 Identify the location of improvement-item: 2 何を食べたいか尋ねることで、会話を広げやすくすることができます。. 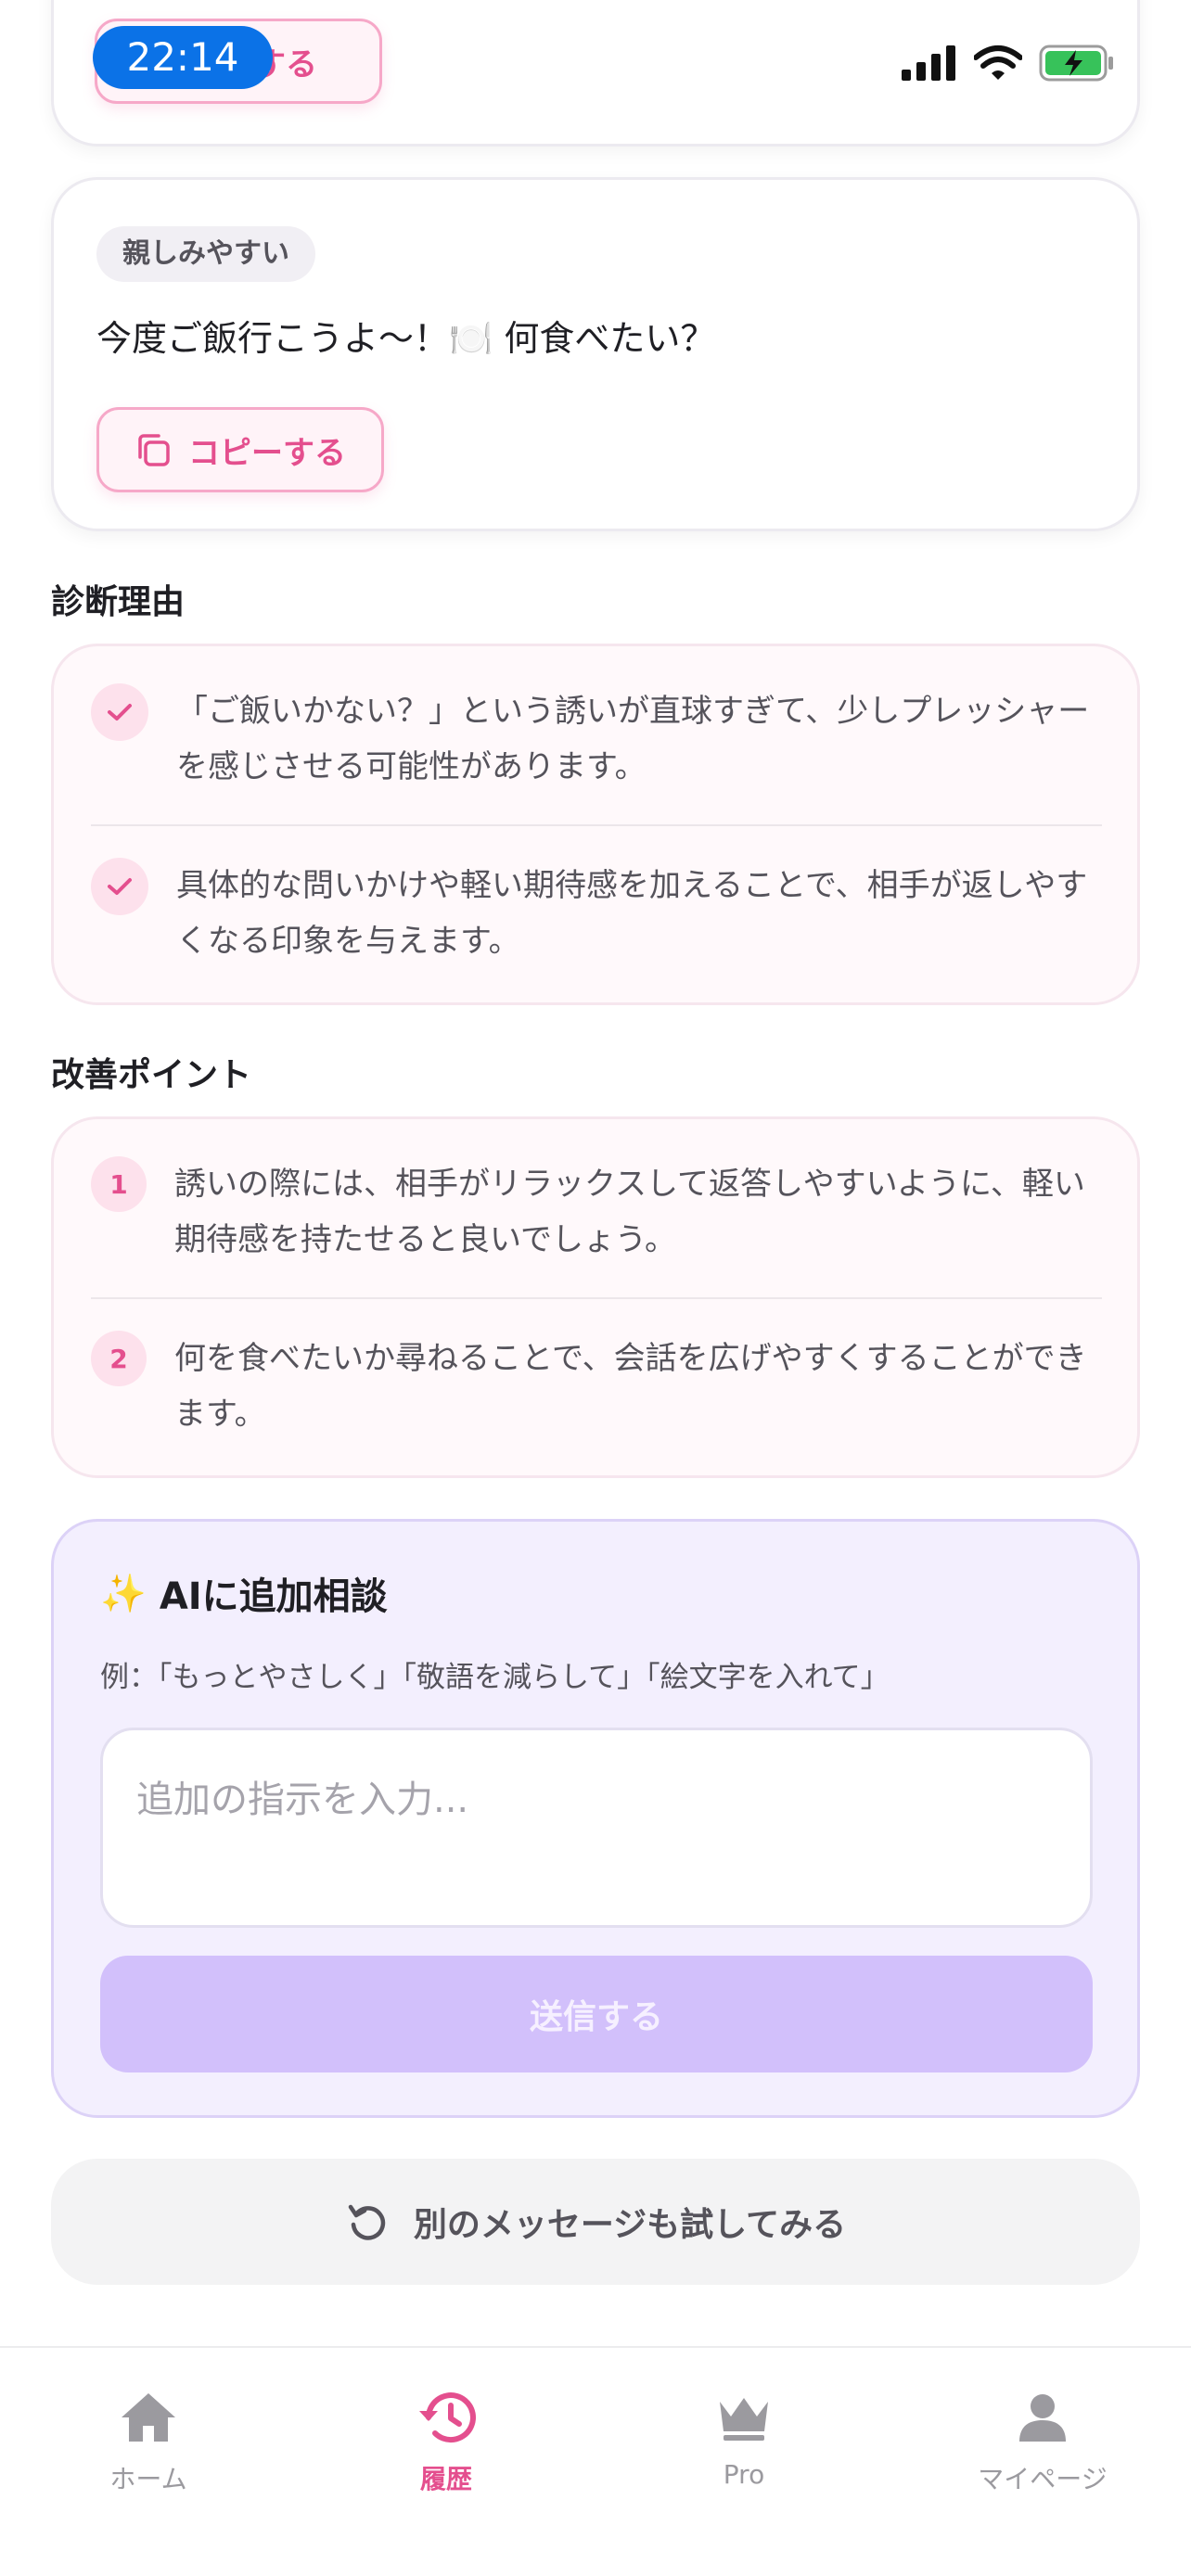
(597, 1386).